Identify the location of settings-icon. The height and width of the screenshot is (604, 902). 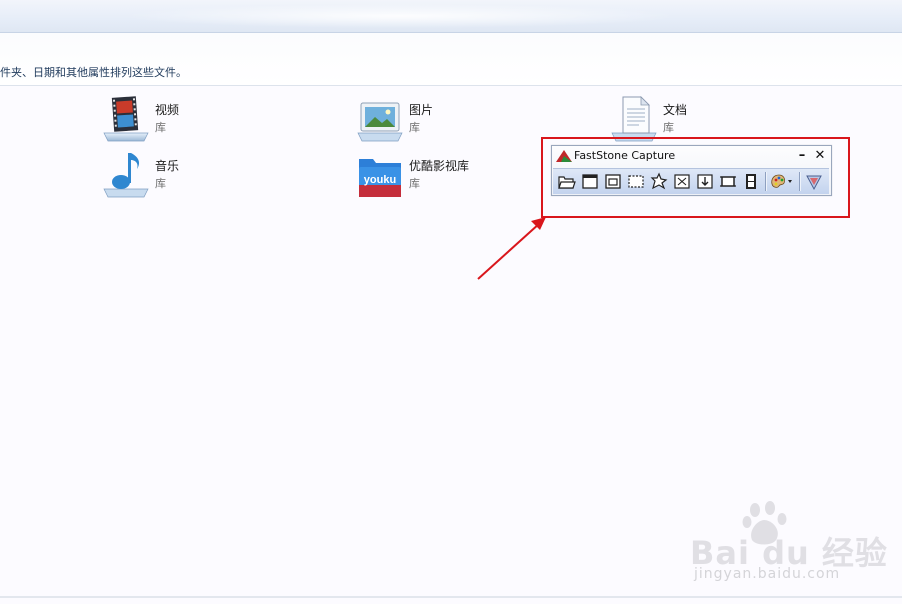
(814, 183).